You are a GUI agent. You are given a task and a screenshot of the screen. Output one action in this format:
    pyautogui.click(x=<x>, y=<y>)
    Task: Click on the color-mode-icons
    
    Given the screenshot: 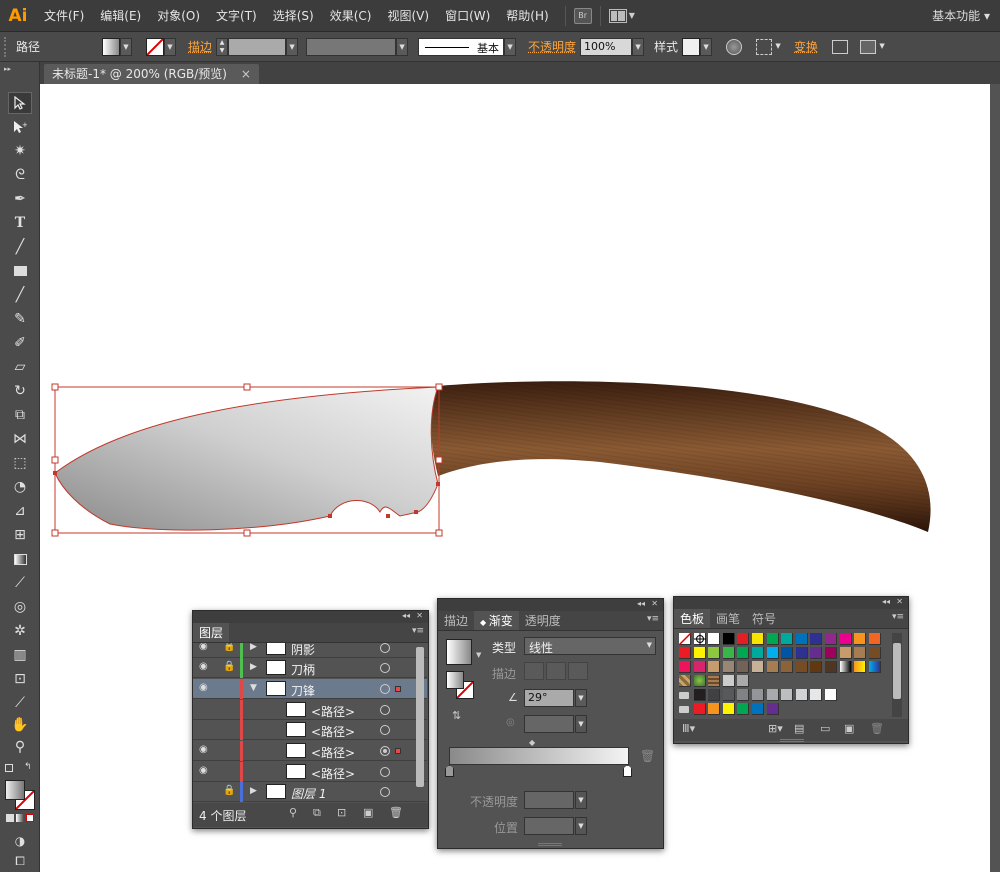 What is the action you would take?
    pyautogui.click(x=20, y=818)
    